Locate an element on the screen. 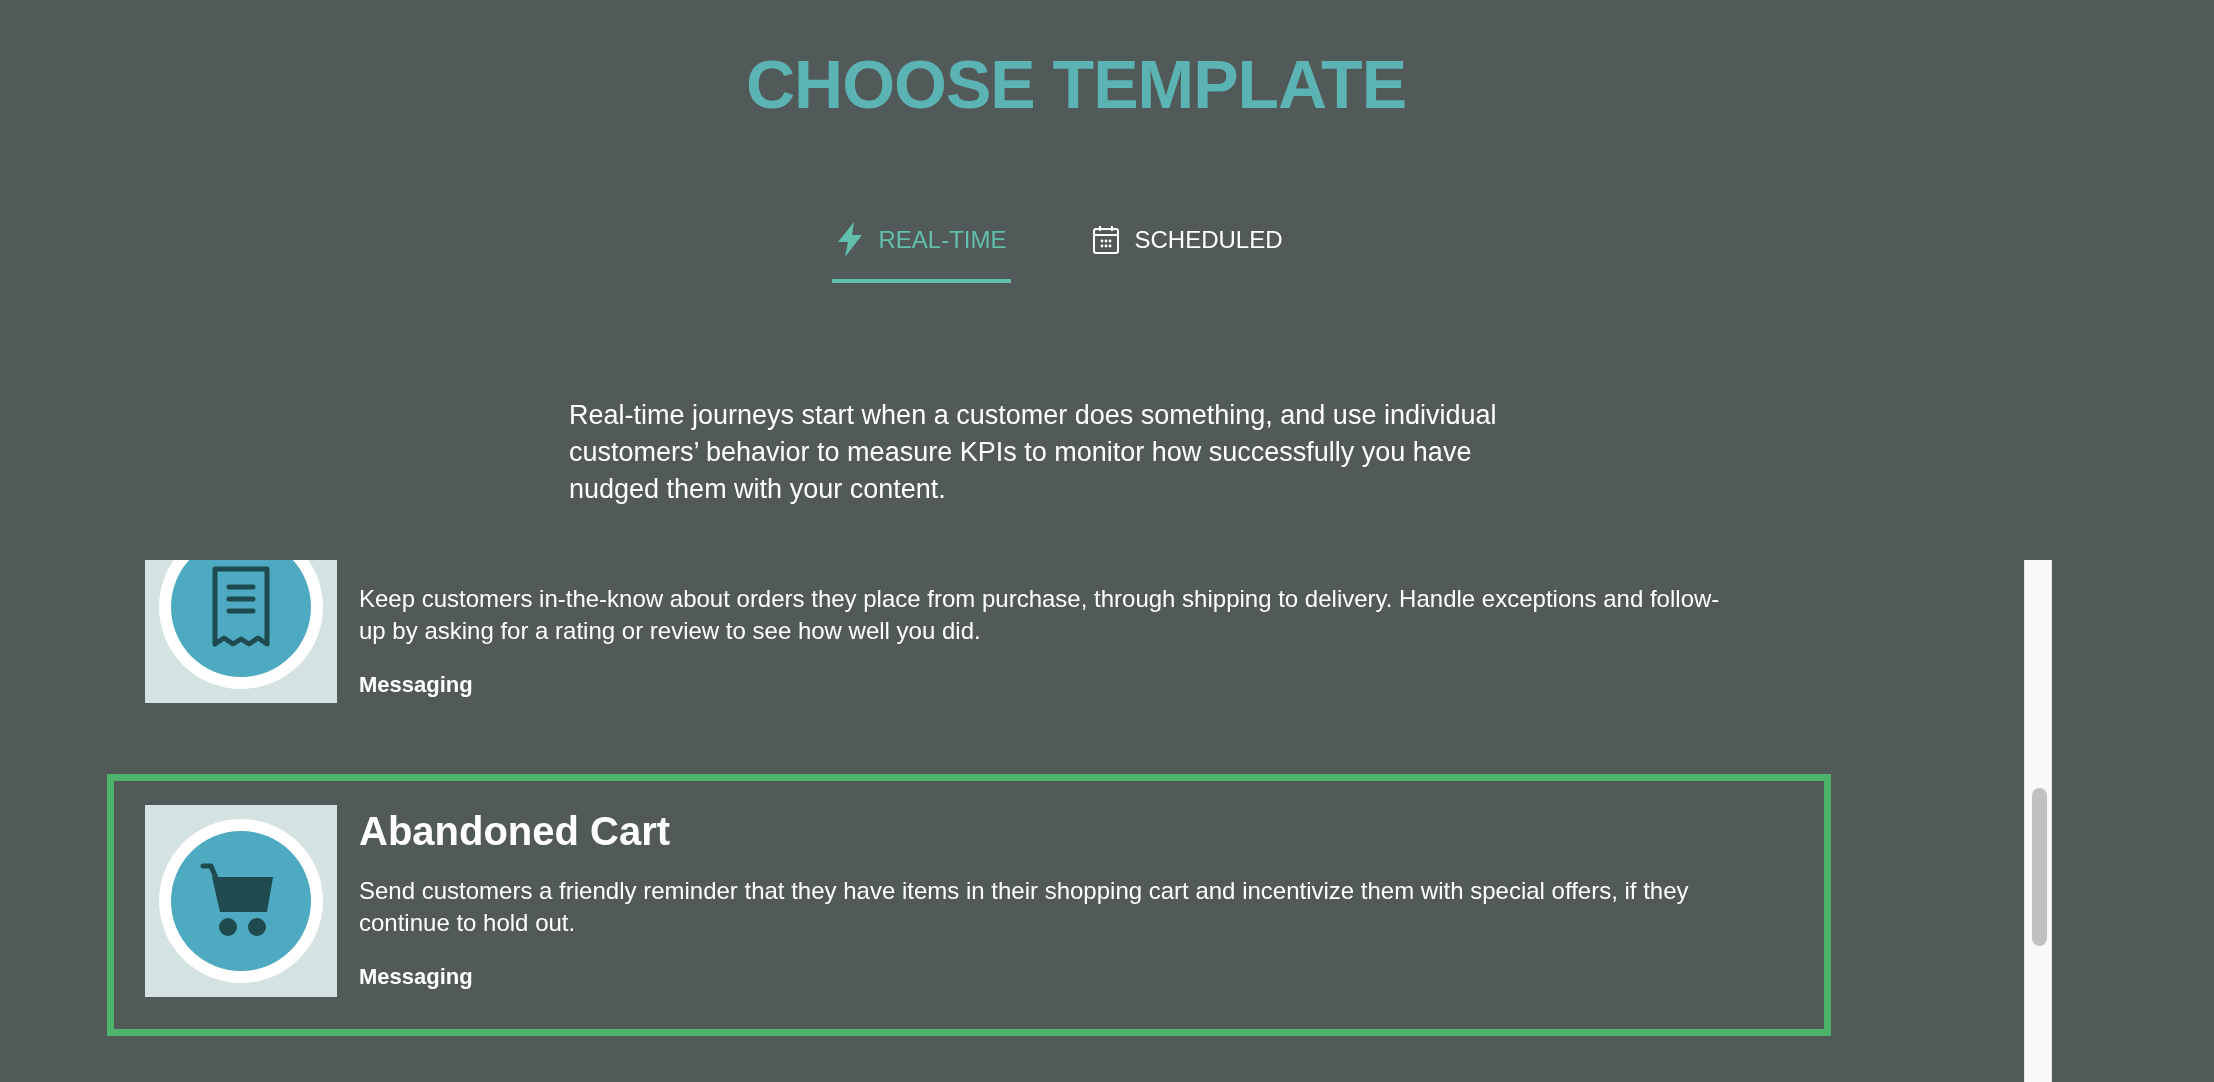  calendar-icon is located at coordinates (1106, 239).